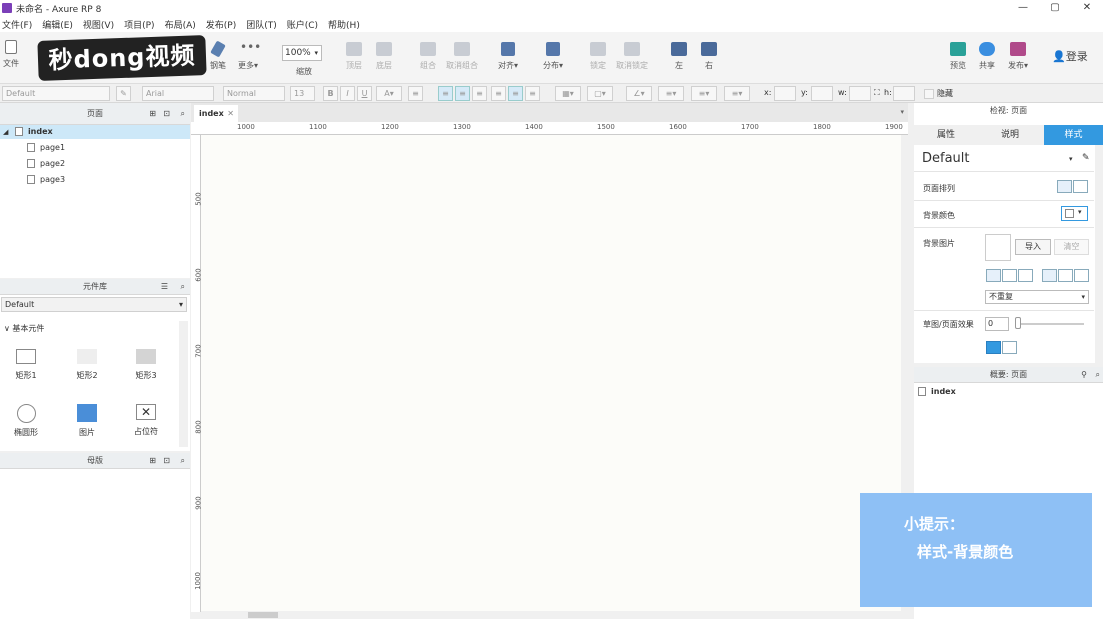 The height and width of the screenshot is (619, 1103). What do you see at coordinates (904, 93) in the screenshot?
I see `h-input` at bounding box center [904, 93].